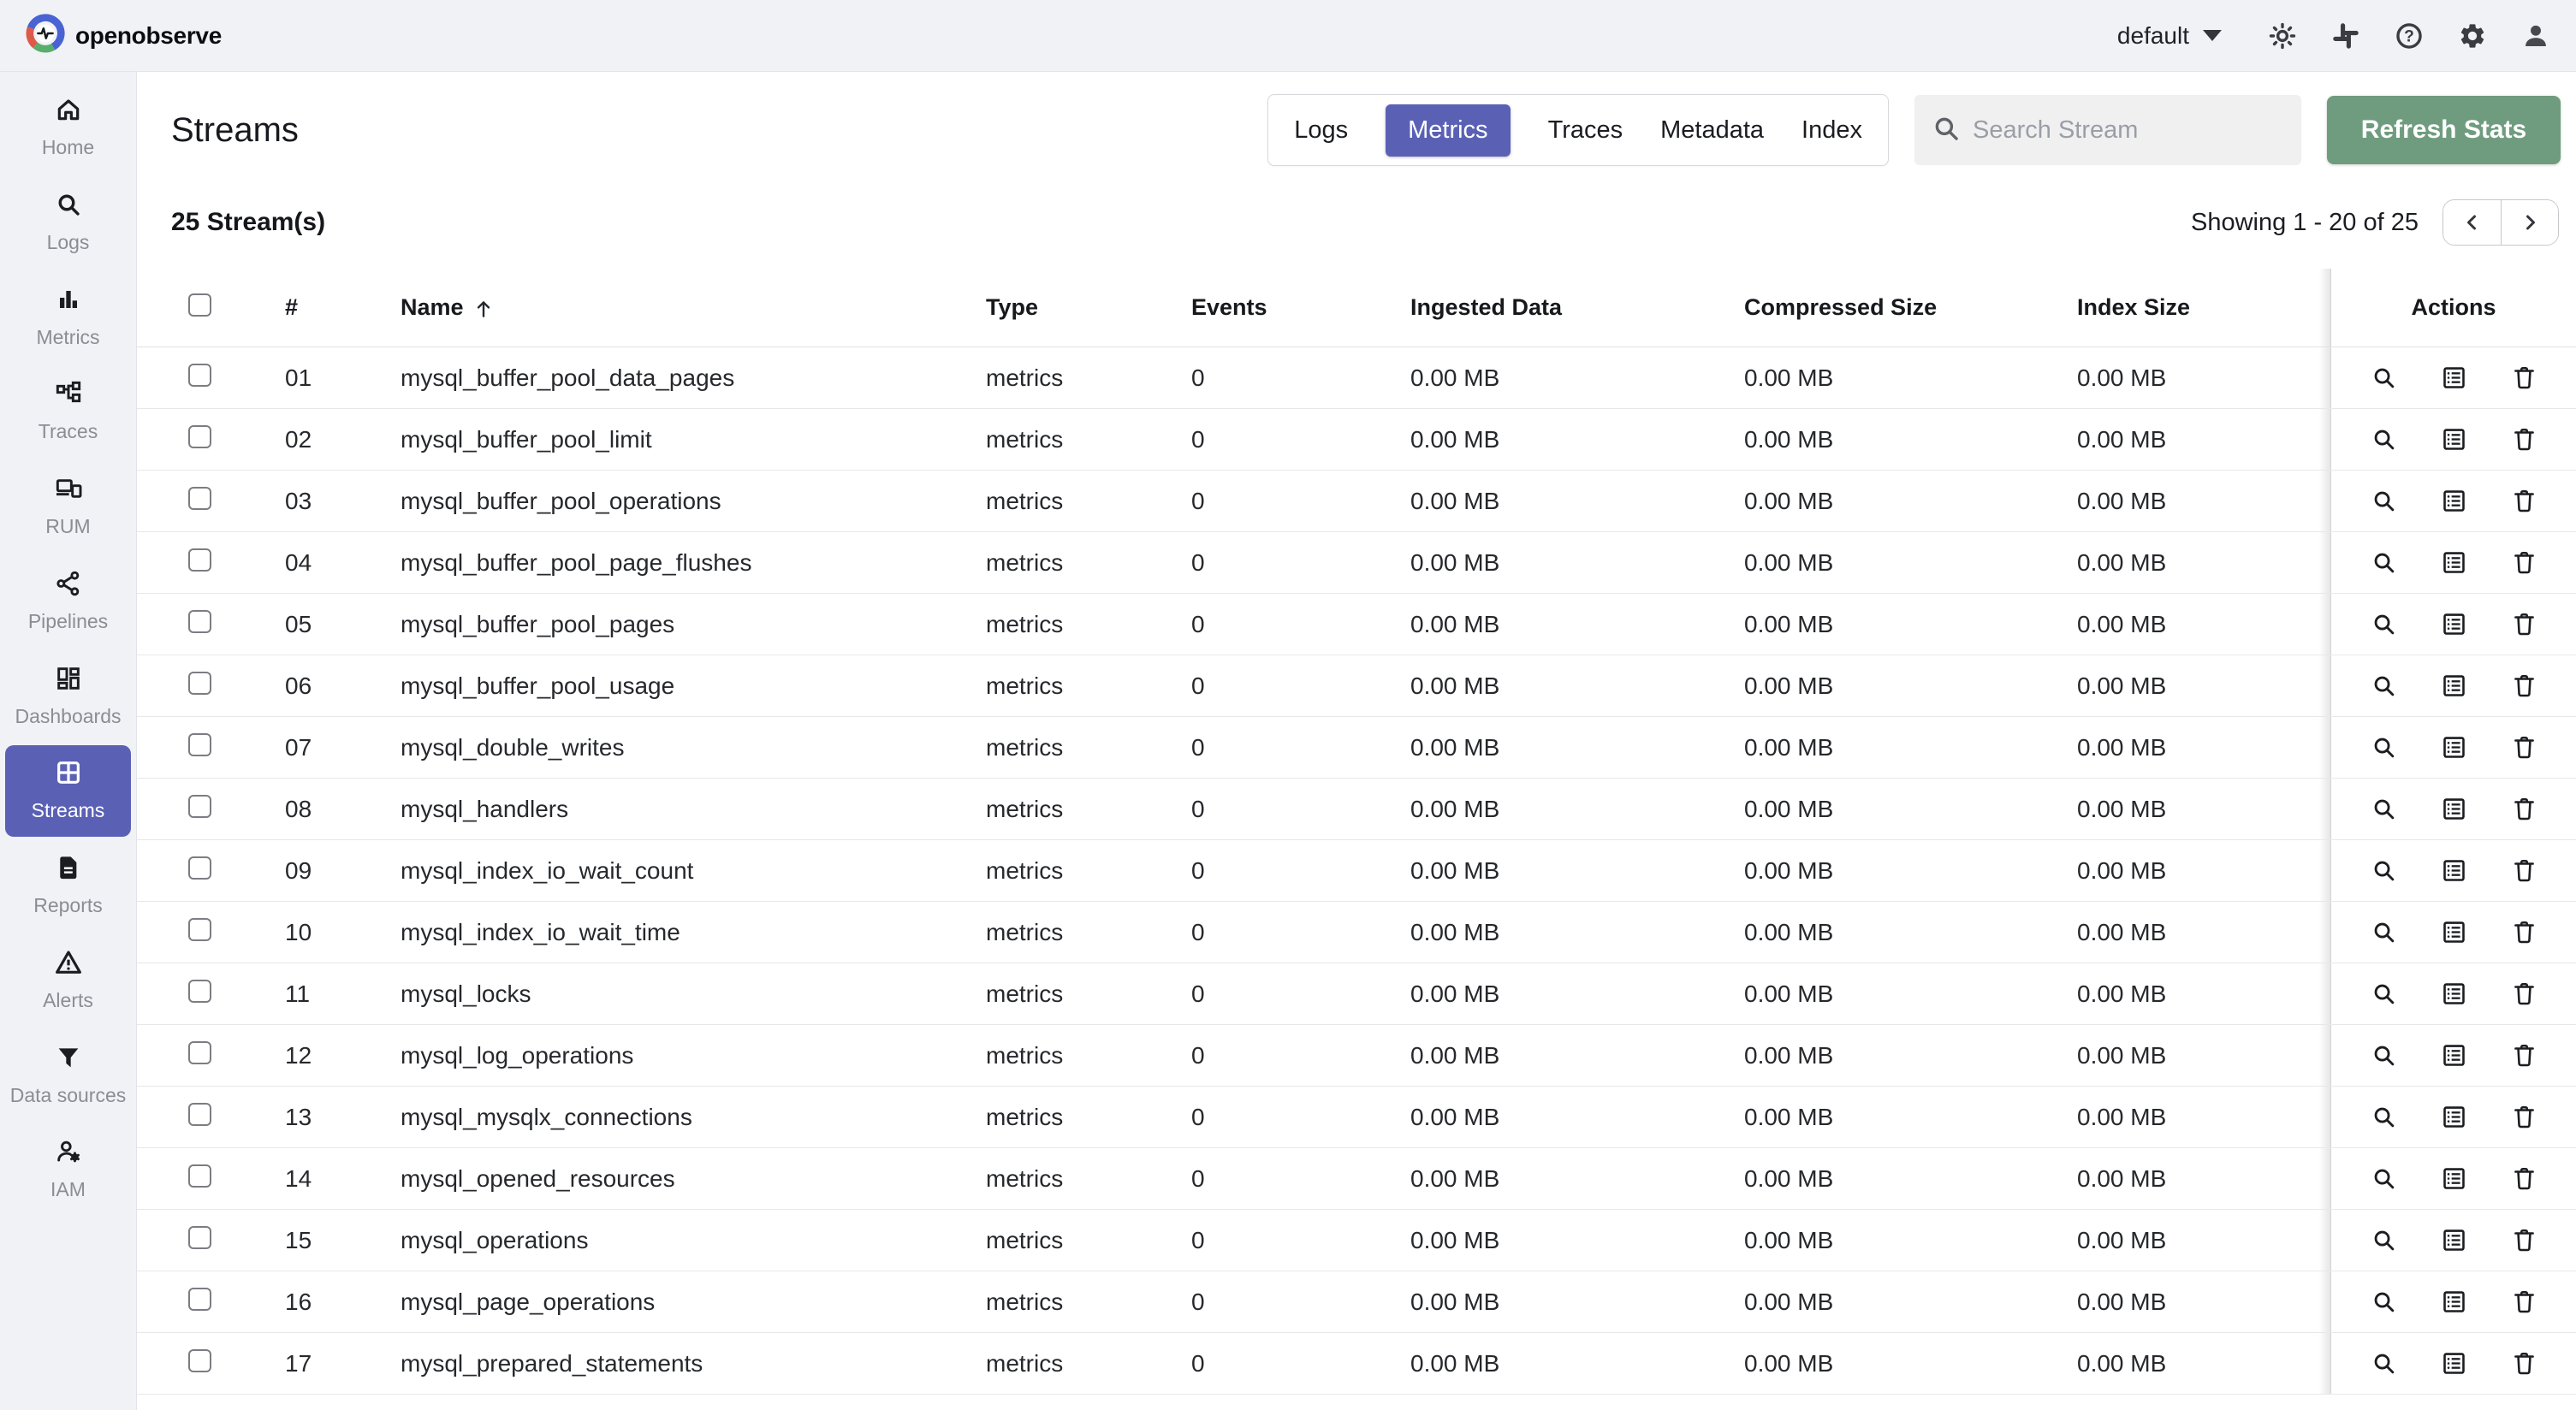 The width and height of the screenshot is (2576, 1410). I want to click on column-header-type: Type, so click(1088, 307).